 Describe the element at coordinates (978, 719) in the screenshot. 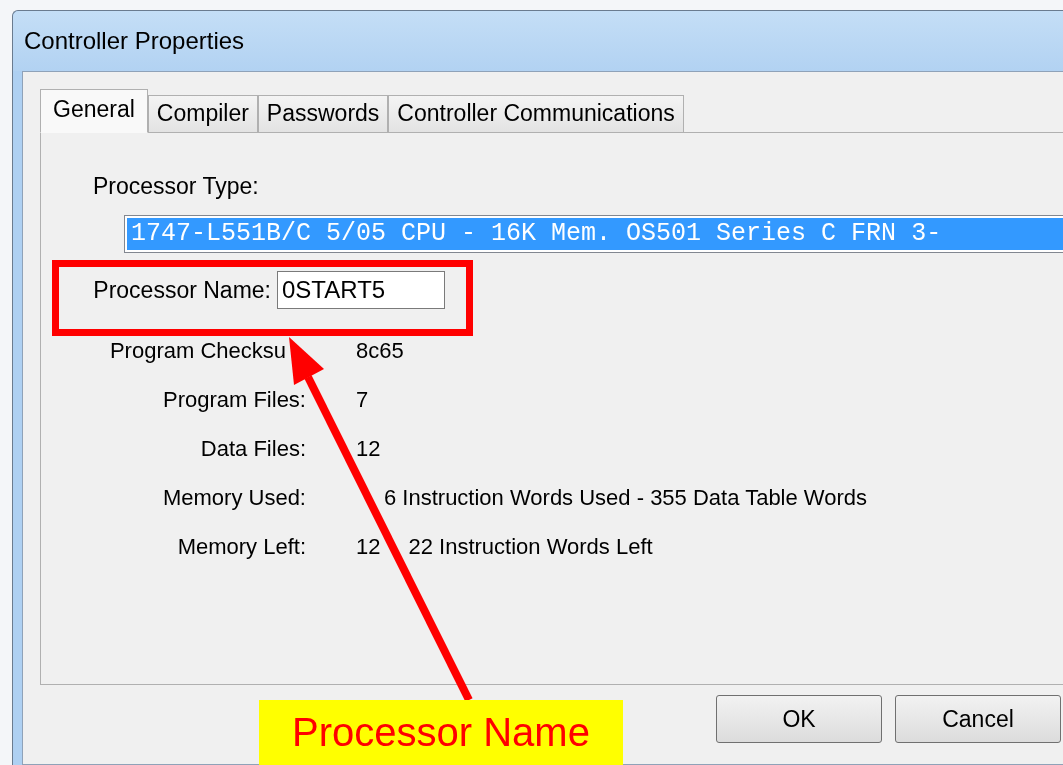

I see `dialog-button: Cancel` at that location.